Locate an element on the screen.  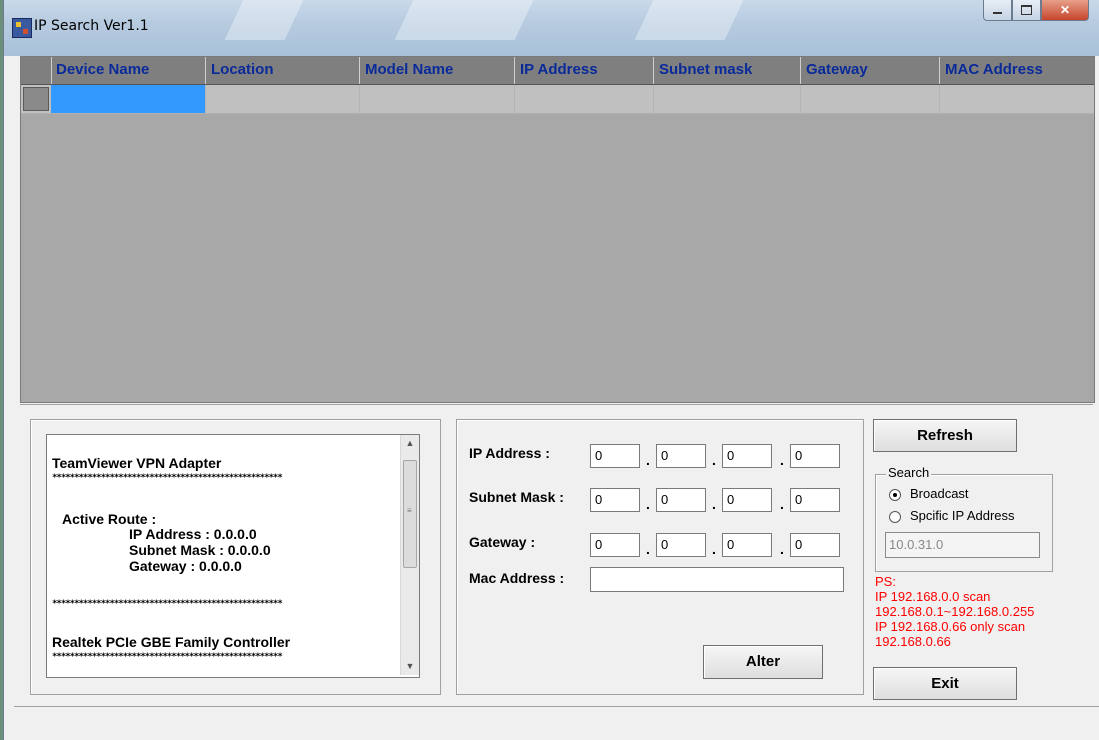
status-bar is located at coordinates (556, 719).